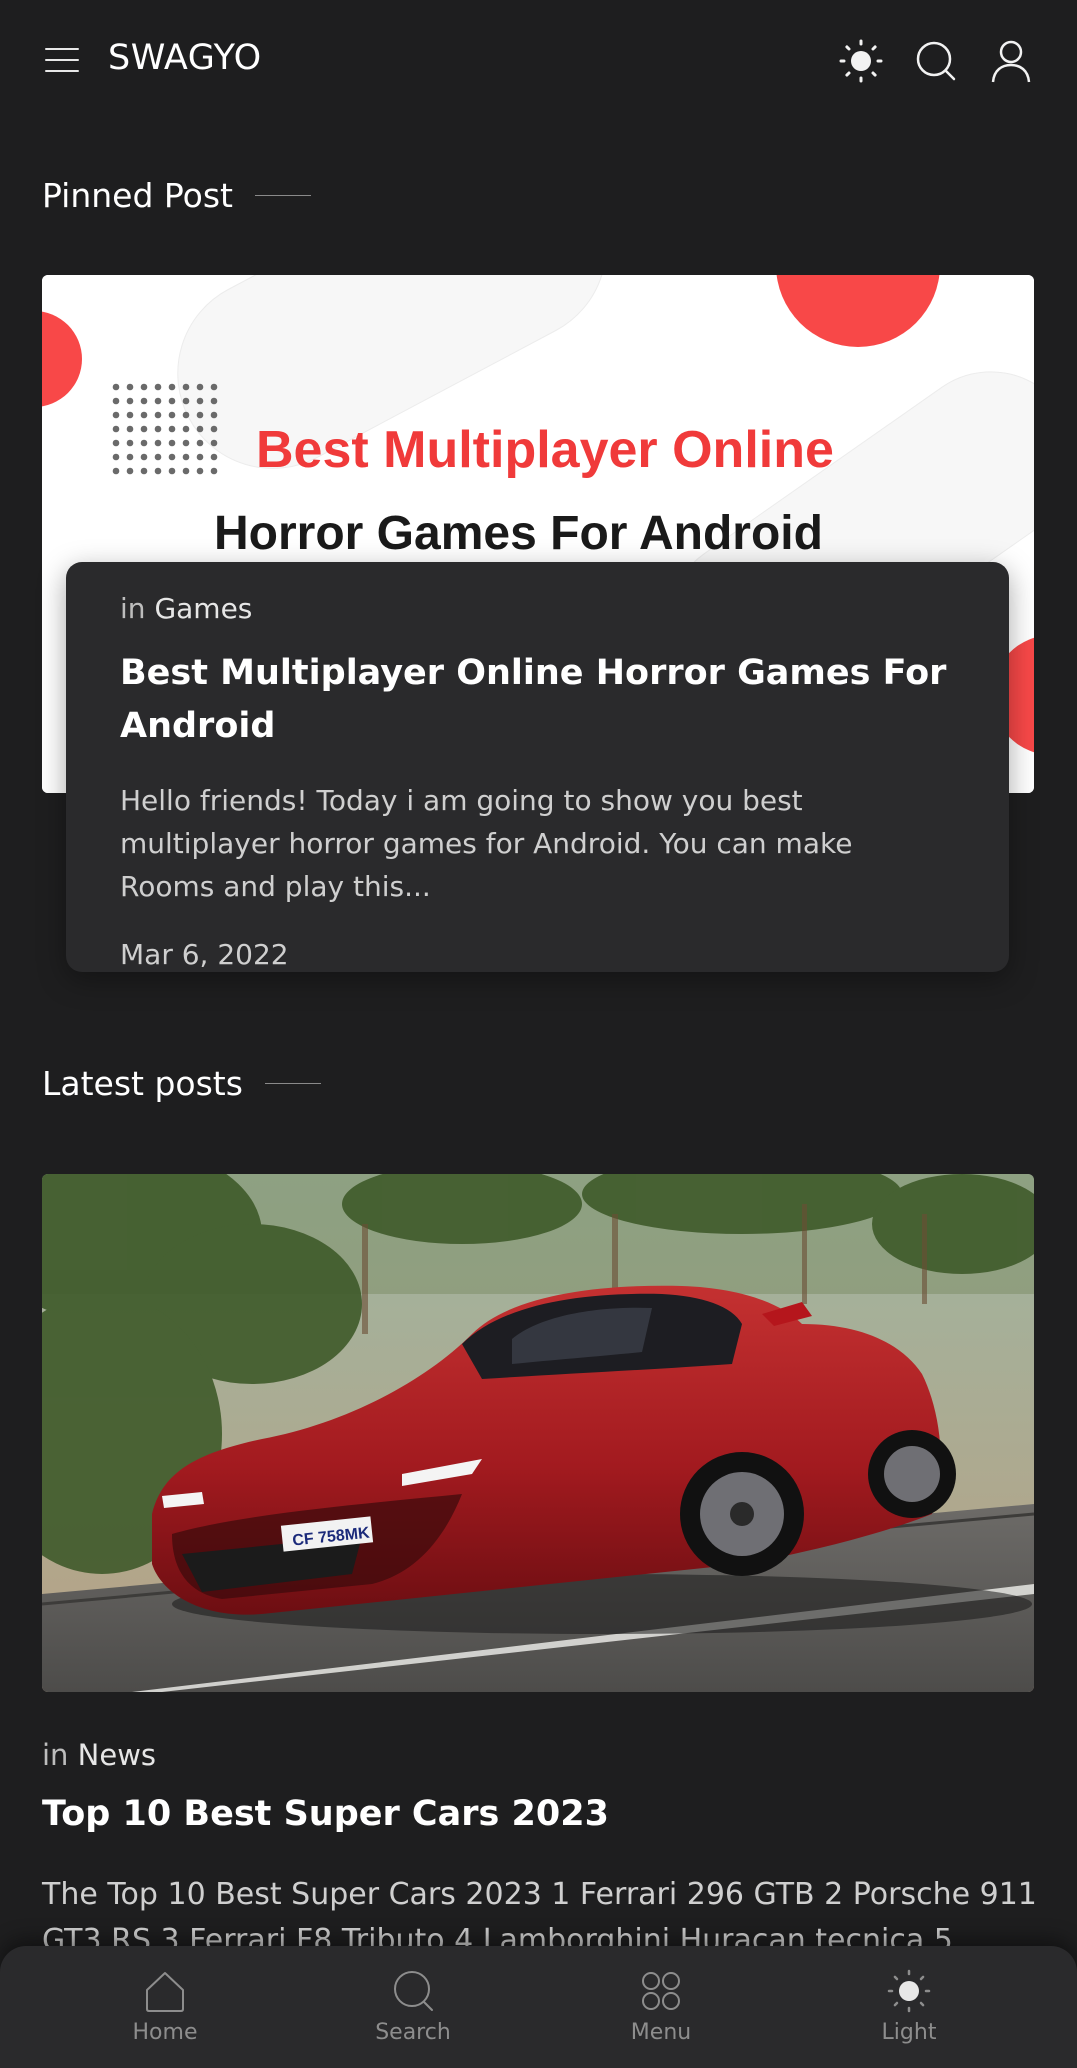 The height and width of the screenshot is (2068, 1077). Describe the element at coordinates (661, 1991) in the screenshot. I see `menu-grid-icon` at that location.